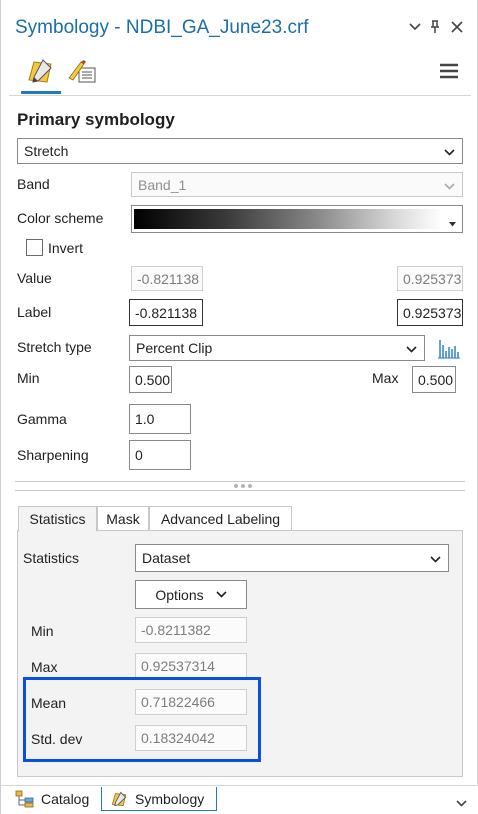 The height and width of the screenshot is (814, 478). Describe the element at coordinates (430, 278) in the screenshot. I see `value-max-field: 0.925373` at that location.